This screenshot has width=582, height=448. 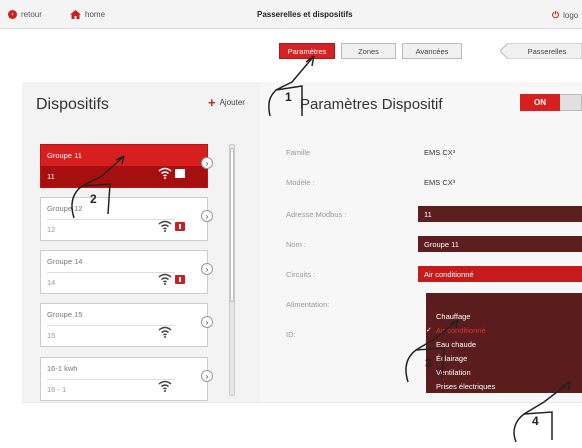 I want to click on logout-label: logo, so click(x=571, y=15).